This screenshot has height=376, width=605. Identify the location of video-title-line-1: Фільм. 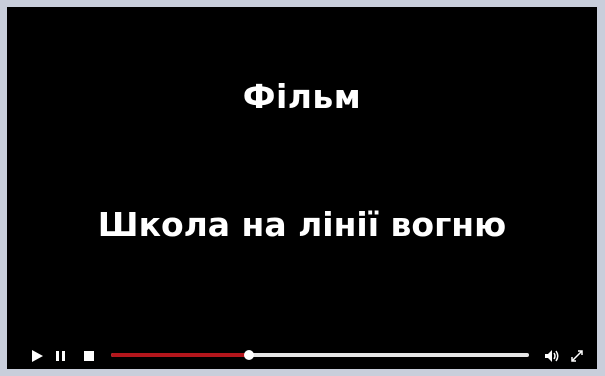
(302, 96).